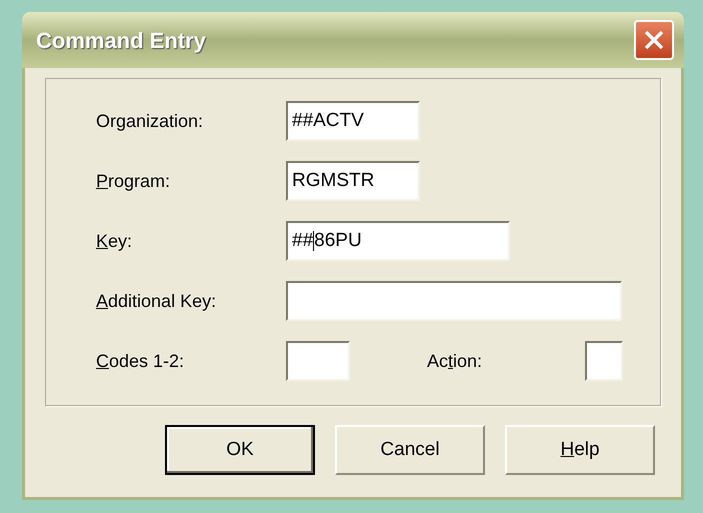 The image size is (703, 513). Describe the element at coordinates (353, 181) in the screenshot. I see `text-field: RGMSTR` at that location.